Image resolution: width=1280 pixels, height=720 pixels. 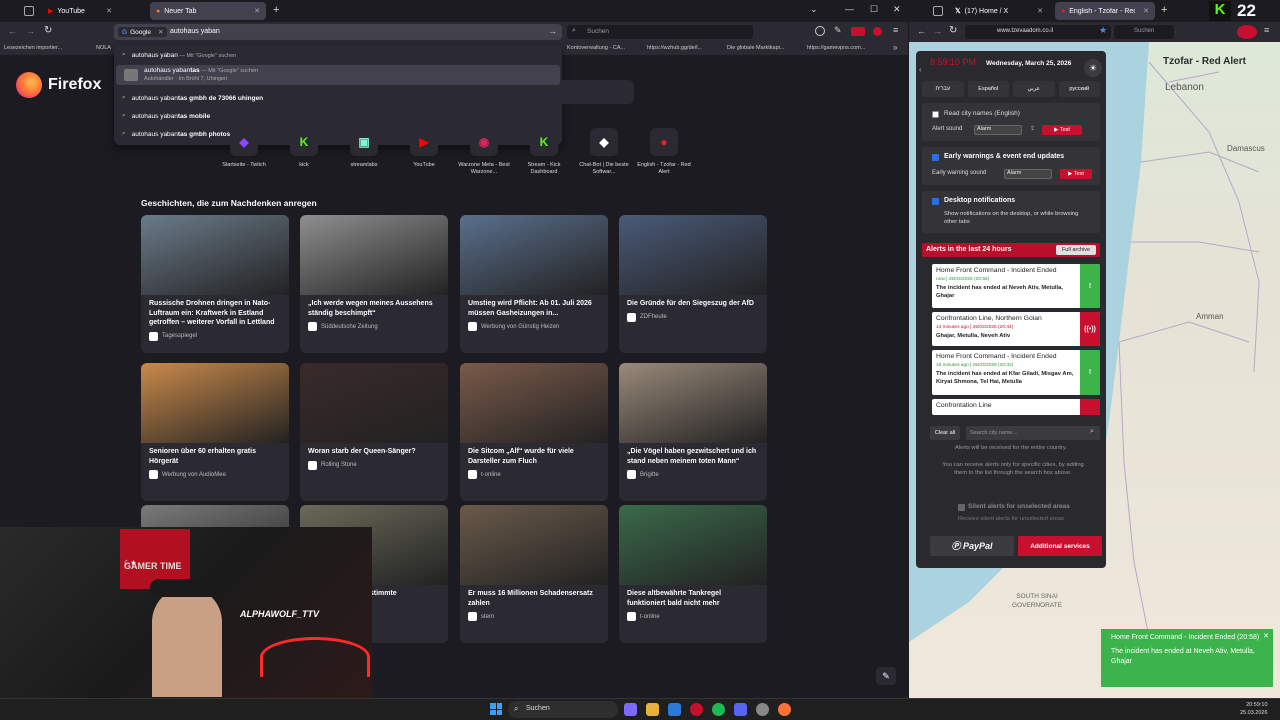 What do you see at coordinates (945, 433) in the screenshot?
I see `clear-all-button: Clear all` at bounding box center [945, 433].